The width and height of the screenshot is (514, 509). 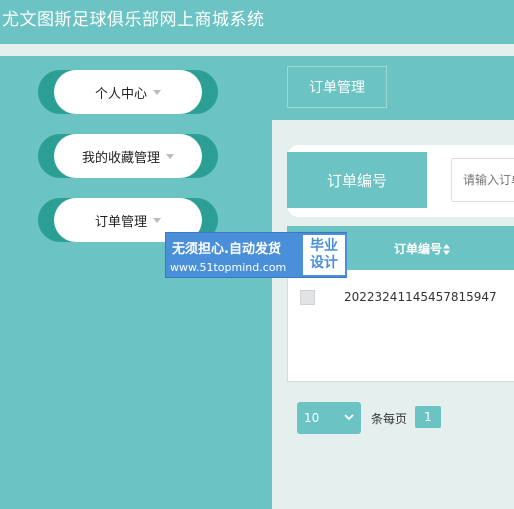 What do you see at coordinates (324, 246) in the screenshot?
I see `watermark-box-line: 毕业` at bounding box center [324, 246].